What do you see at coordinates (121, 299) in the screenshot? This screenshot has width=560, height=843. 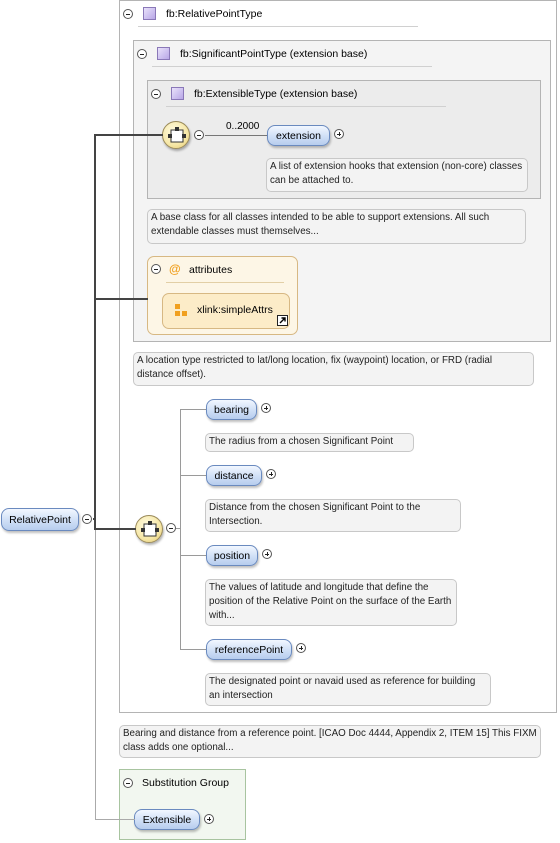 I see `wire-to-attributes` at bounding box center [121, 299].